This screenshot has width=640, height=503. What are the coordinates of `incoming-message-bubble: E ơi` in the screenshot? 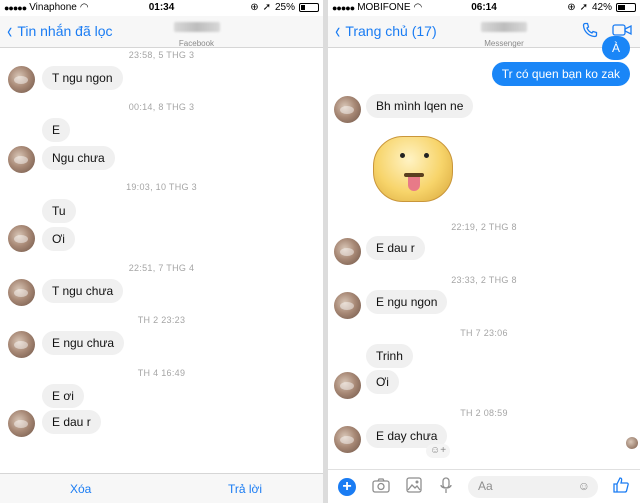 It's located at (63, 396).